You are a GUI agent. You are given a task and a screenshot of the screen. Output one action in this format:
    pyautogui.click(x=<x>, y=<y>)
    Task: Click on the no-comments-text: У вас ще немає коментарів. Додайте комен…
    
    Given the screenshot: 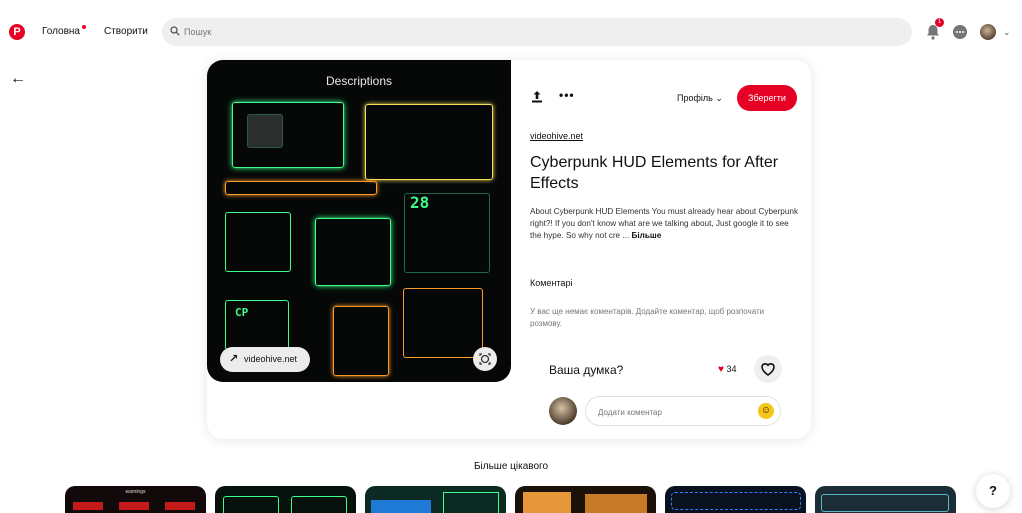 What is the action you would take?
    pyautogui.click(x=647, y=317)
    